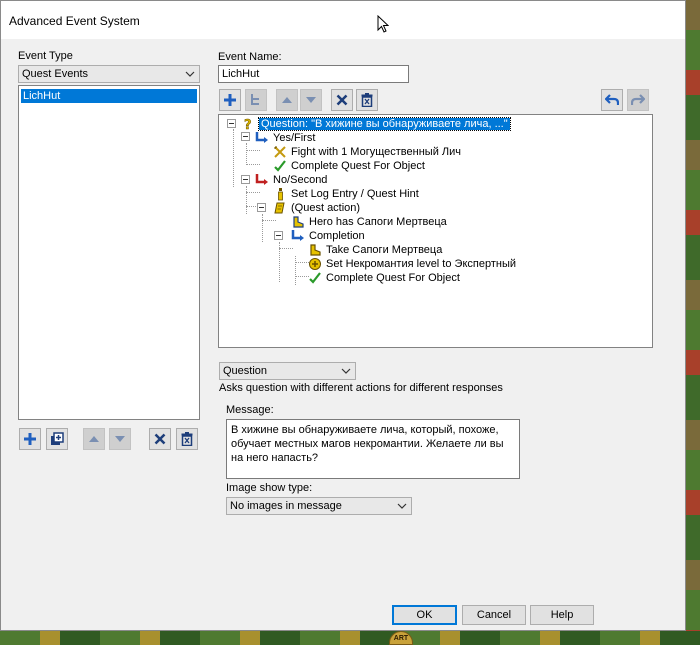 Image resolution: width=700 pixels, height=645 pixels. Describe the element at coordinates (350, 638) in the screenshot. I see `background-game-map-bottom` at that location.